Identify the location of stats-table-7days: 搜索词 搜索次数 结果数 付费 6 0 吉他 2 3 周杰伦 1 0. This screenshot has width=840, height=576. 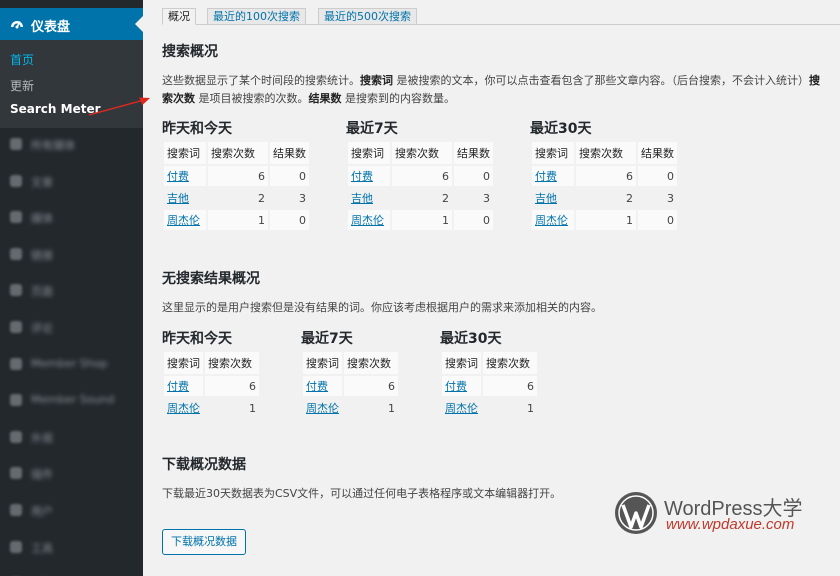
(420, 186).